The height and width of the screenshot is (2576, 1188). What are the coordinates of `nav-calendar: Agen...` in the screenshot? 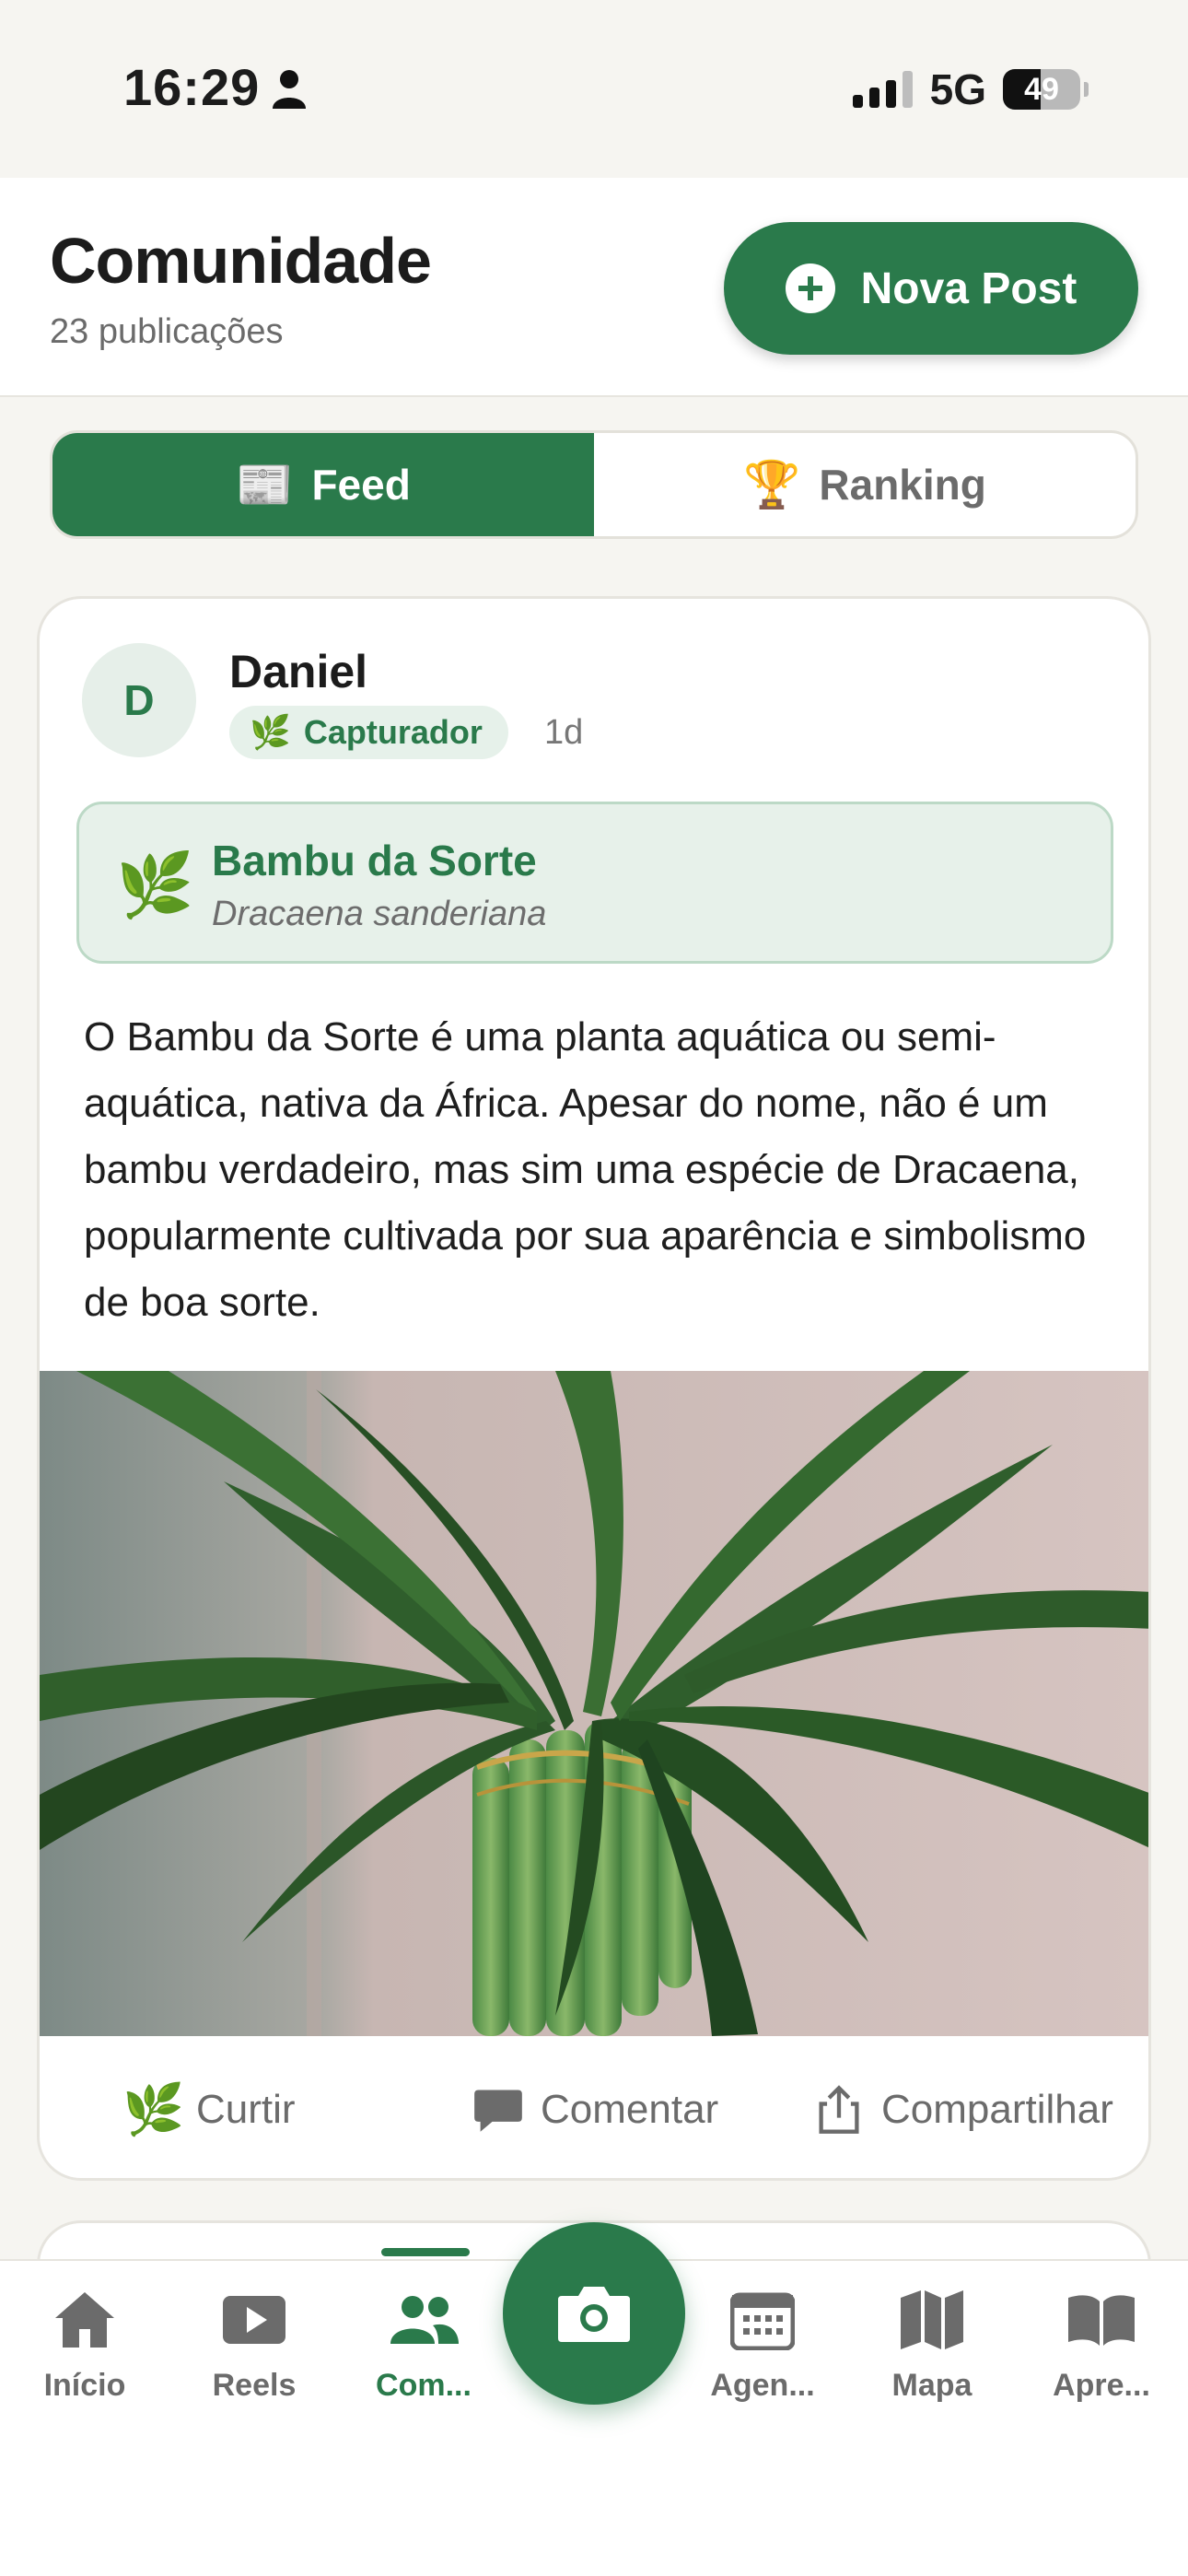 It's located at (762, 2343).